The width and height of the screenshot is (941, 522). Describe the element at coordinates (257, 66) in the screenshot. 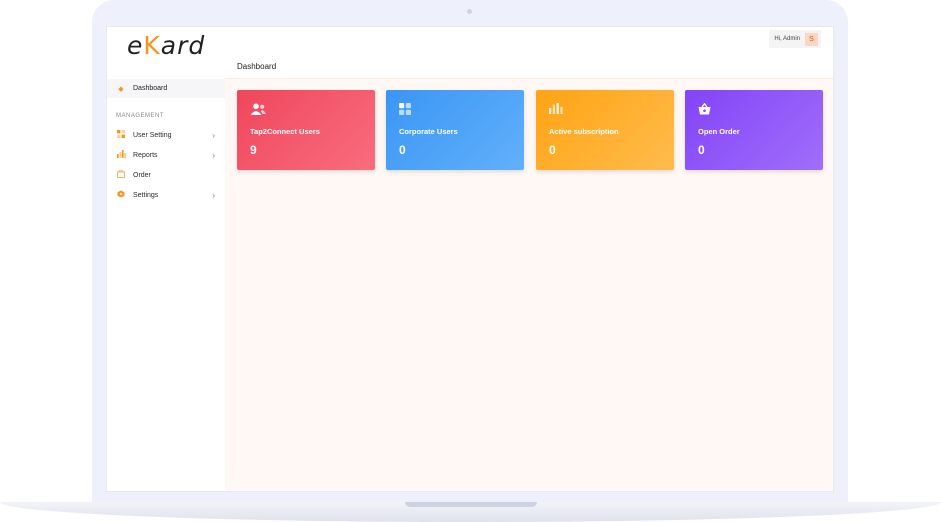

I see `page-title: Dashboard` at that location.